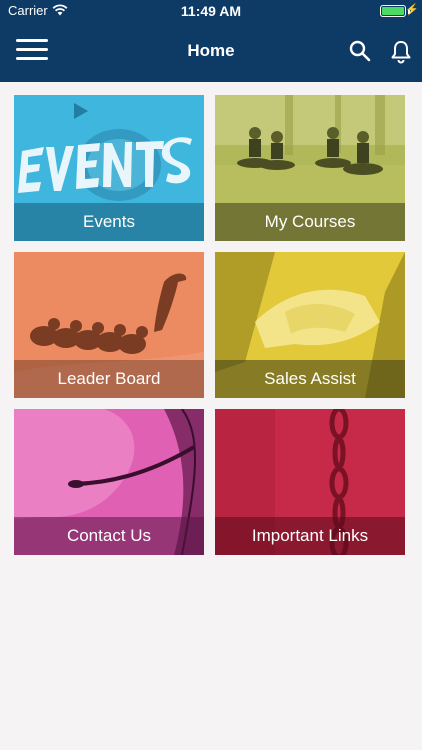 Image resolution: width=422 pixels, height=750 pixels. Describe the element at coordinates (310, 378) in the screenshot. I see `tile-label: Sales Assist` at that location.